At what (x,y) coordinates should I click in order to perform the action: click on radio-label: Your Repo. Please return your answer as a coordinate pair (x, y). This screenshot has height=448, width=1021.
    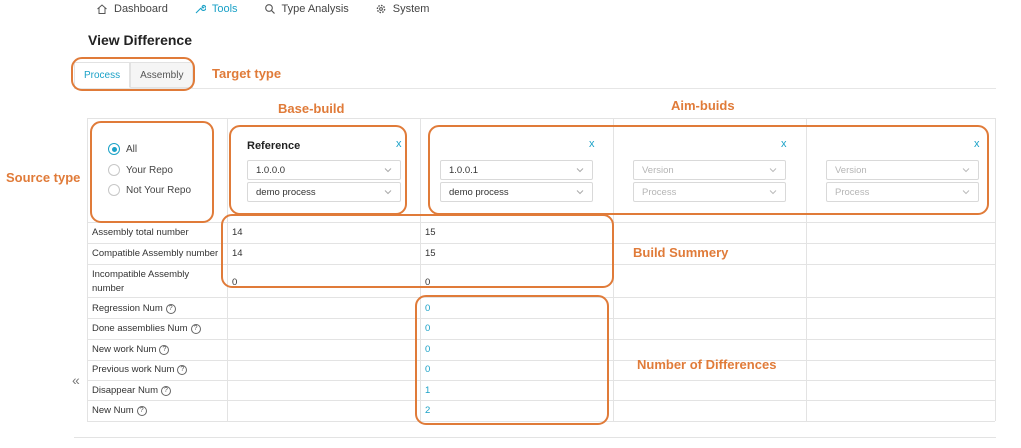
    Looking at the image, I should click on (149, 170).